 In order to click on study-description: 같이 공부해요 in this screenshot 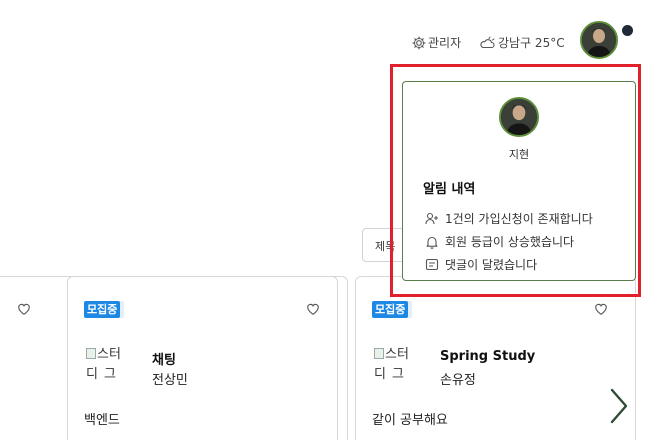, I will do `click(410, 420)`.